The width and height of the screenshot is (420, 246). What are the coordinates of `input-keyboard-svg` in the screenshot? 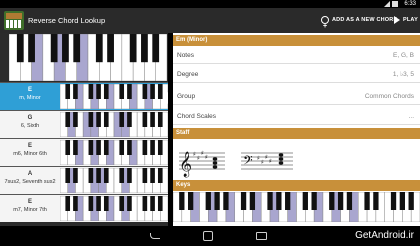 It's located at (88, 57).